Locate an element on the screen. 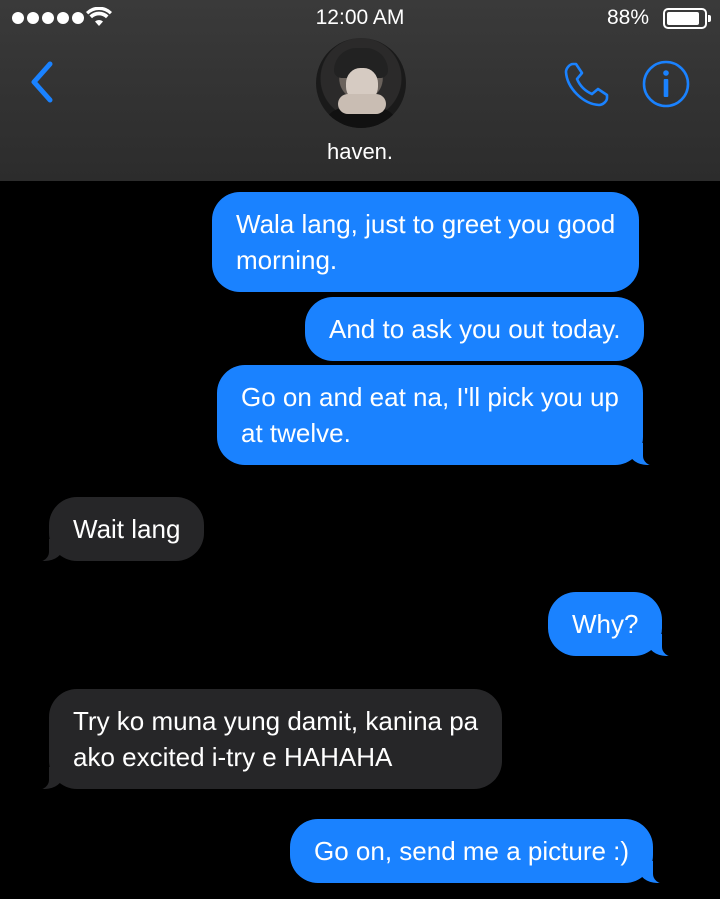 This screenshot has width=720, height=899. chevron-left-icon is located at coordinates (42, 82).